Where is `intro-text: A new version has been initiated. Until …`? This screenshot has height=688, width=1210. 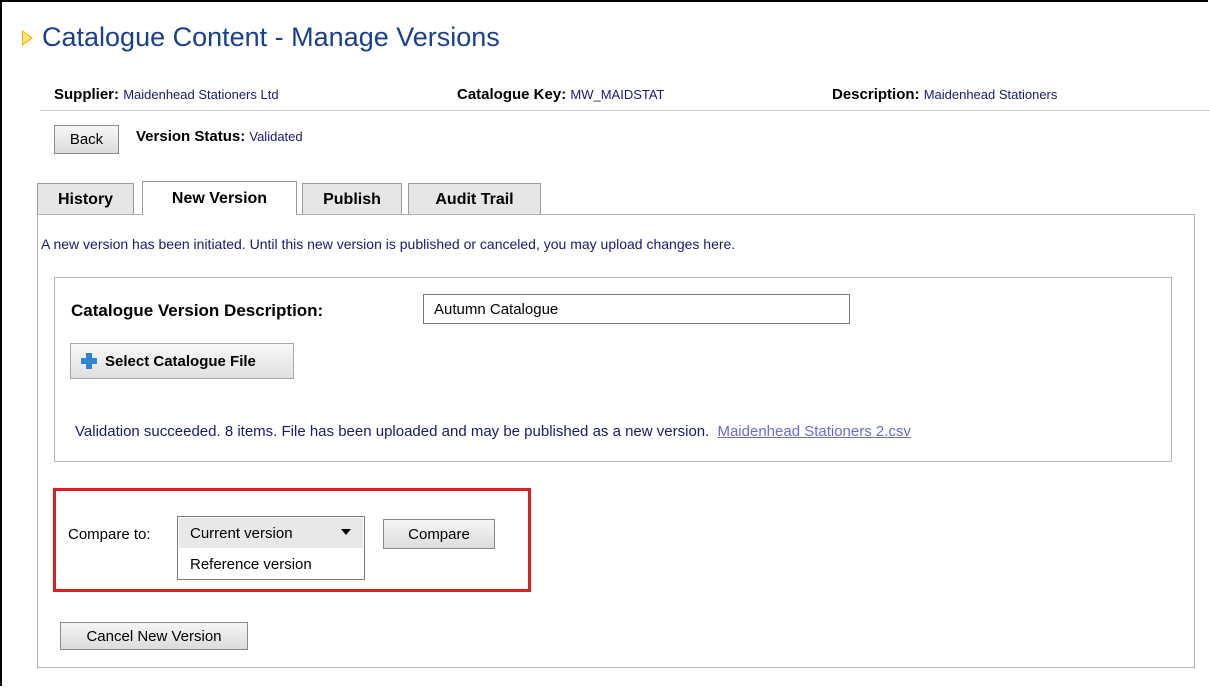 intro-text: A new version has been initiated. Until … is located at coordinates (388, 244).